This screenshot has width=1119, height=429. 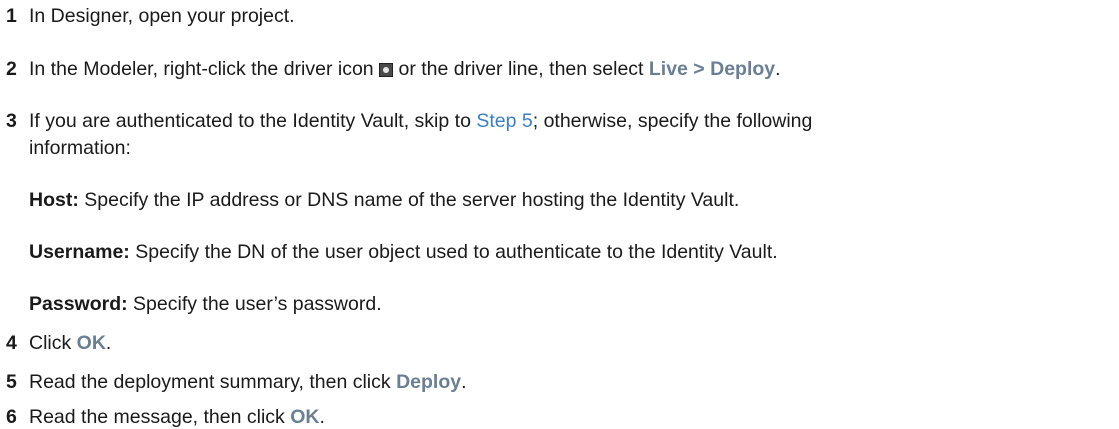 What do you see at coordinates (162, 16) in the screenshot?
I see `step-text: In Designer, open your project.` at bounding box center [162, 16].